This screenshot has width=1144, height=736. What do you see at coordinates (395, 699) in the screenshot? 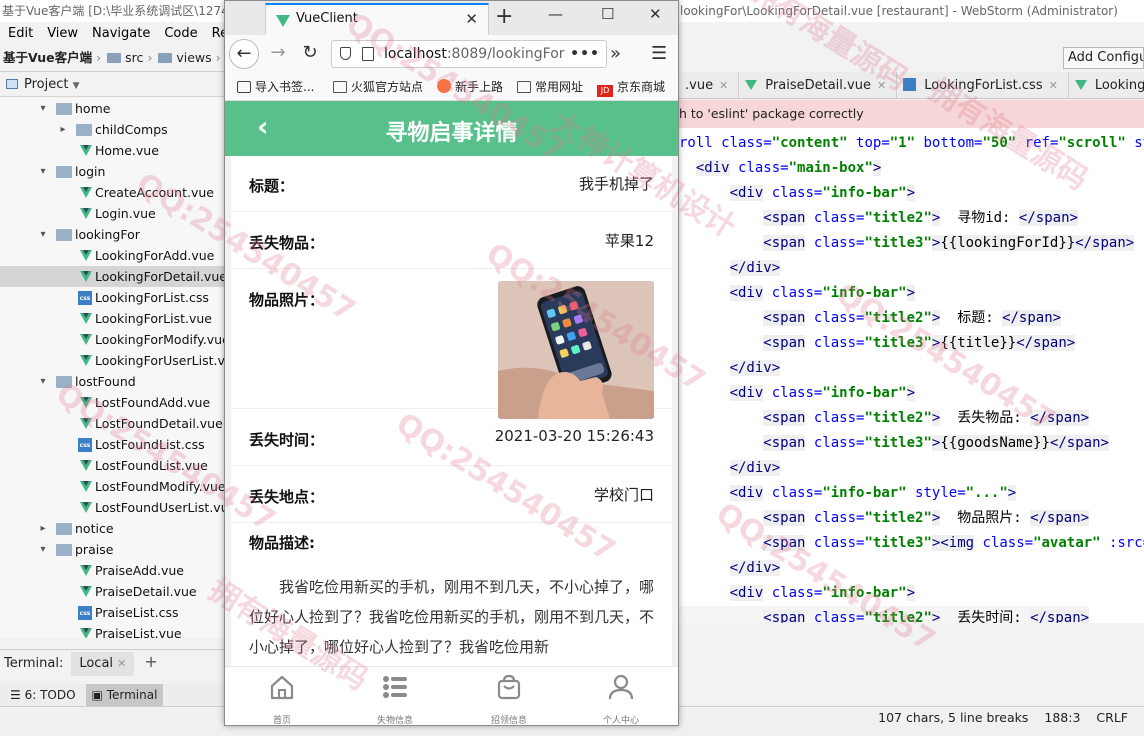
I see `tab-lost-info: 失物信息` at bounding box center [395, 699].